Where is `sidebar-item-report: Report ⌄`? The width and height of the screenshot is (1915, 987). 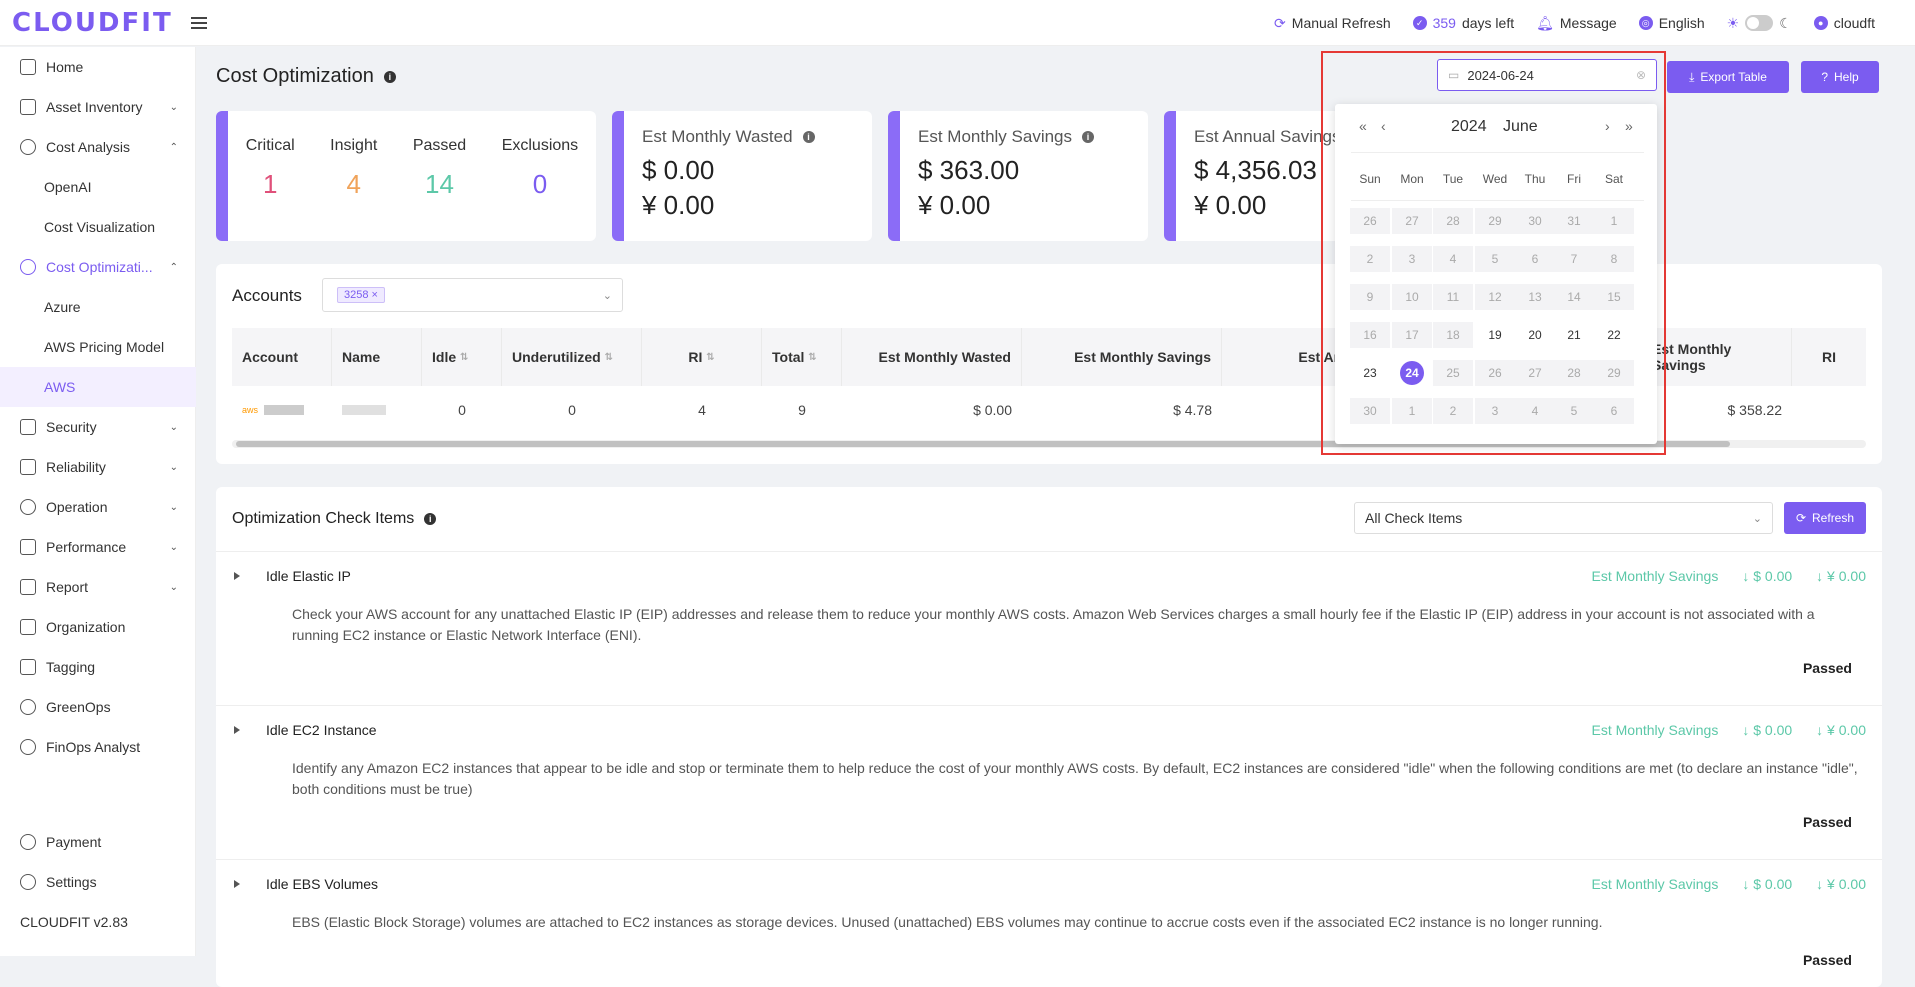
sidebar-item-report: Report ⌄ is located at coordinates (98, 587).